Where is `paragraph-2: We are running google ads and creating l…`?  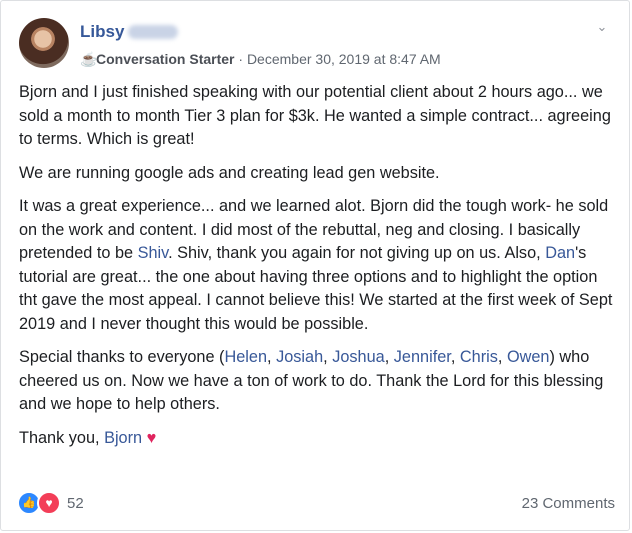 paragraph-2: We are running google ads and creating l… is located at coordinates (229, 172).